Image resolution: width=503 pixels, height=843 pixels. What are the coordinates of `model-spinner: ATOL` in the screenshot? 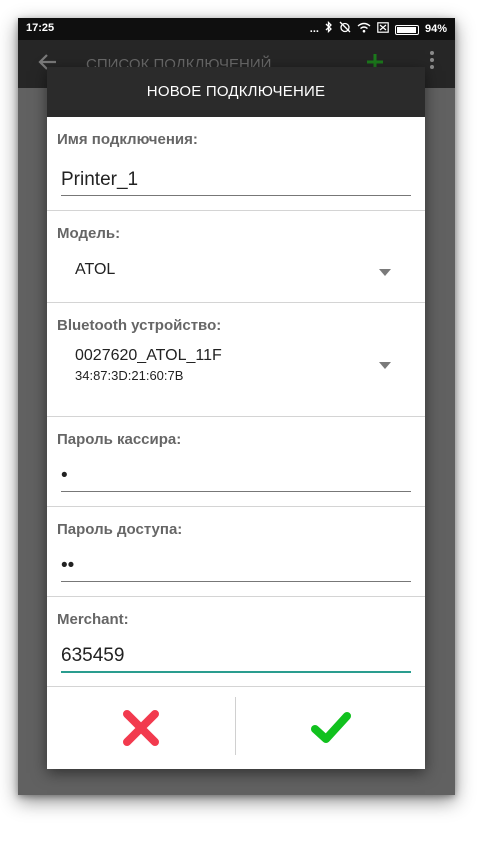 It's located at (235, 270).